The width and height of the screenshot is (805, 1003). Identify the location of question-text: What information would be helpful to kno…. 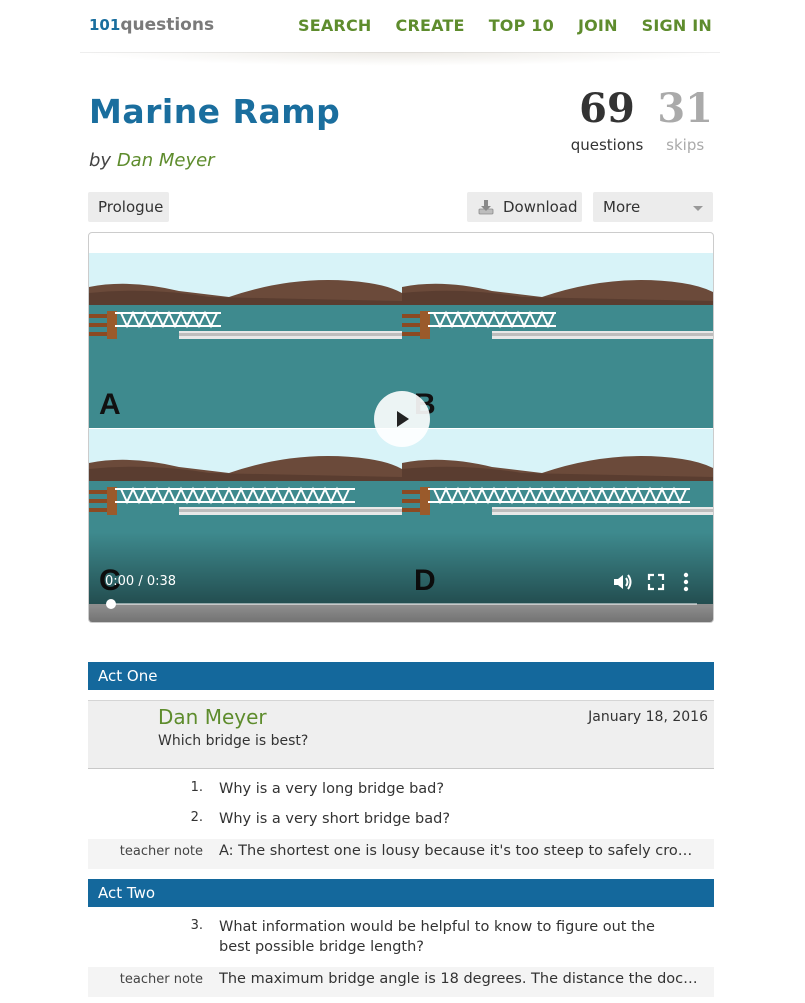
(454, 937).